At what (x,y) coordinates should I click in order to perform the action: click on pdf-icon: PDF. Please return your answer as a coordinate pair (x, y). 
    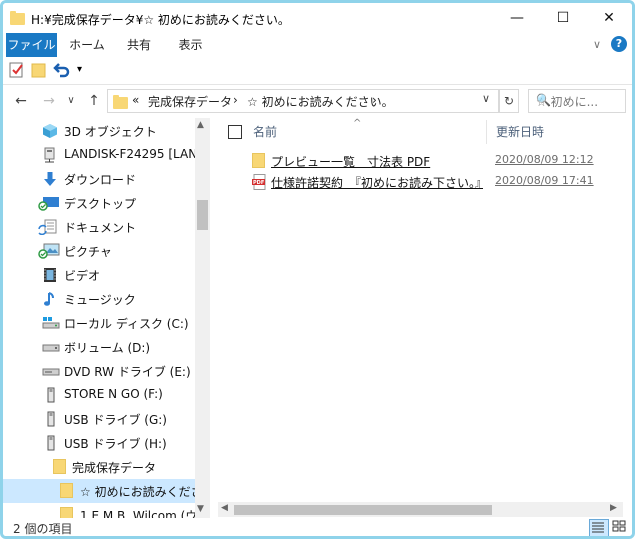
    Looking at the image, I should click on (259, 182).